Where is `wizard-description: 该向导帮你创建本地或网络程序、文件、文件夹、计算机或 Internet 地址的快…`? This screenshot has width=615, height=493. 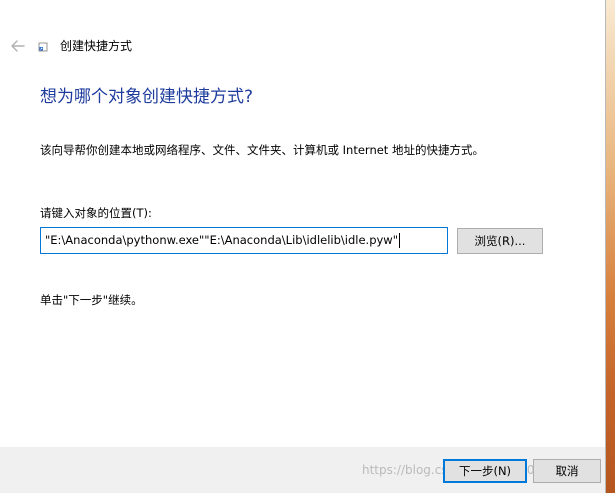
wizard-description: 该向导帮你创建本地或网络程序、文件、文件夹、计算机或 Internet 地址的快… is located at coordinates (262, 150).